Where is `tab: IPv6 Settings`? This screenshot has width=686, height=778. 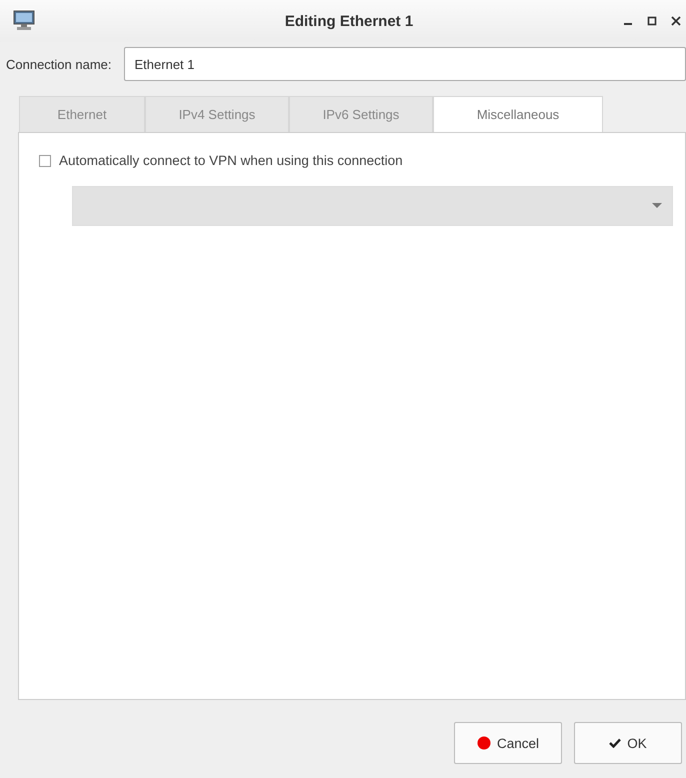 tab: IPv6 Settings is located at coordinates (361, 114).